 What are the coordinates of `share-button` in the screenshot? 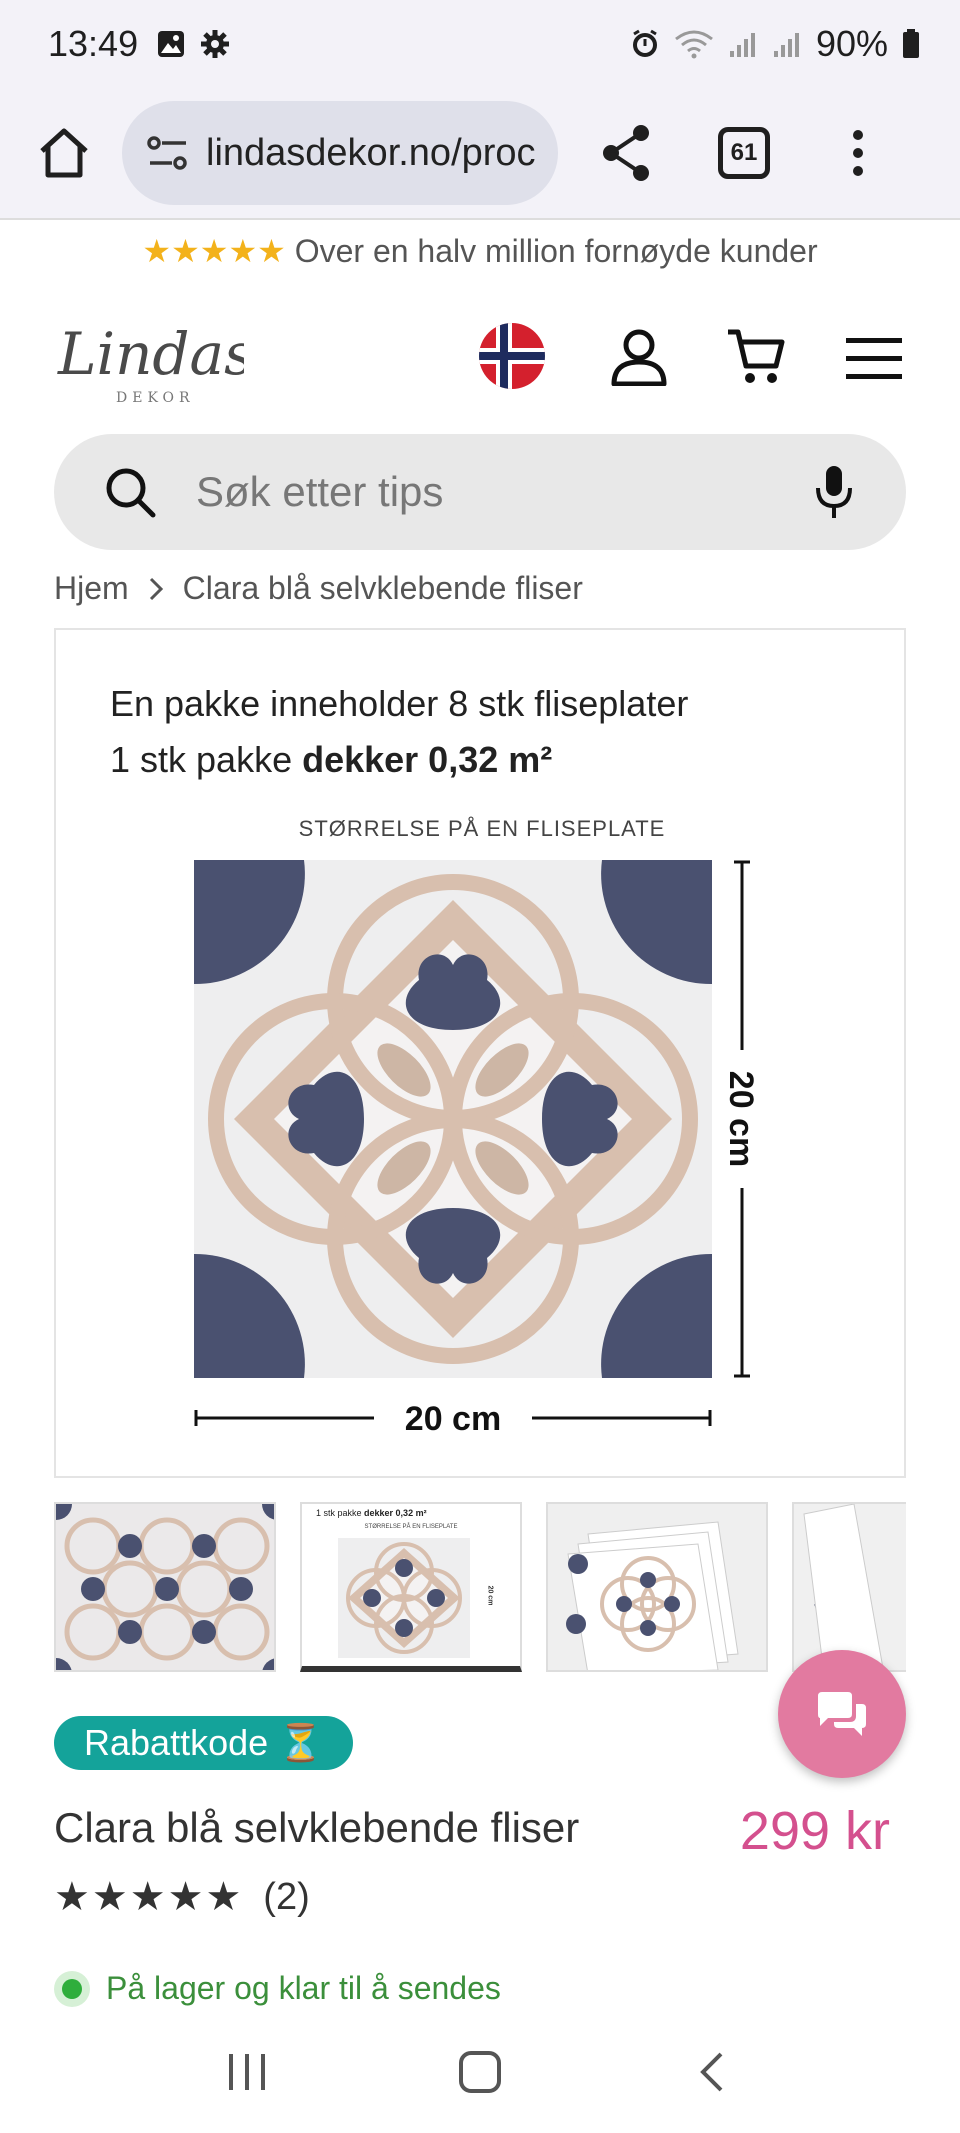 It's located at (626, 153).